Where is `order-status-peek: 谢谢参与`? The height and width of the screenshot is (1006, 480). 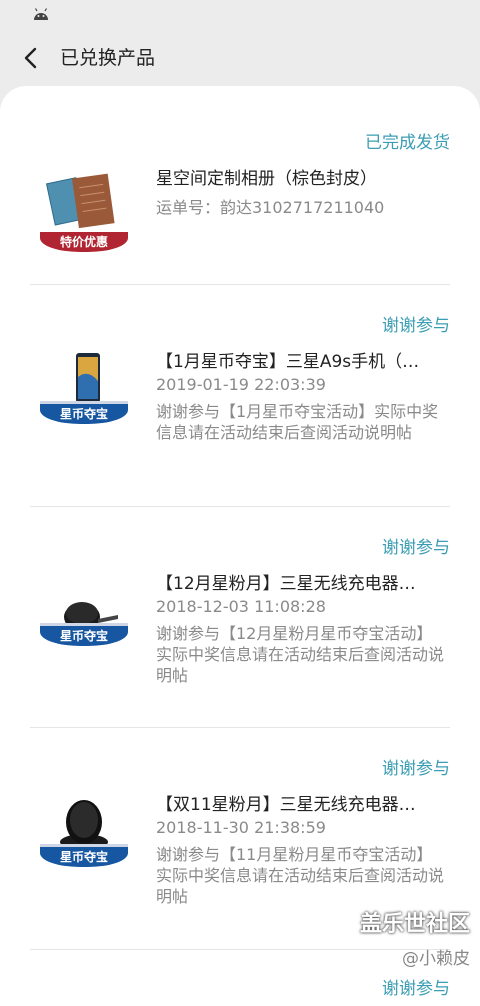 order-status-peek: 谢谢参与 is located at coordinates (416, 989).